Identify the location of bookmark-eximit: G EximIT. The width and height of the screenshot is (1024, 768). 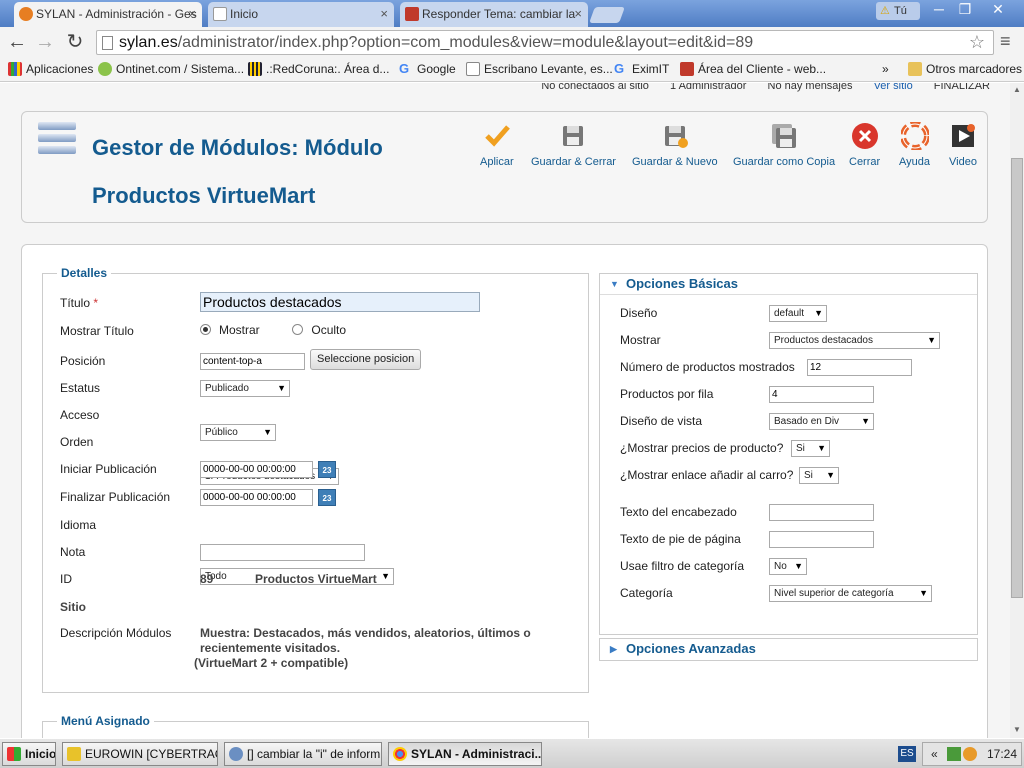
(642, 69).